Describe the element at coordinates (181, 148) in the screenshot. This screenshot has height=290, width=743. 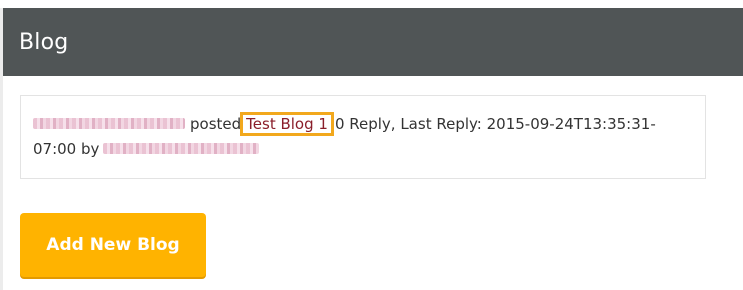
I see `redacted-replier-name` at that location.